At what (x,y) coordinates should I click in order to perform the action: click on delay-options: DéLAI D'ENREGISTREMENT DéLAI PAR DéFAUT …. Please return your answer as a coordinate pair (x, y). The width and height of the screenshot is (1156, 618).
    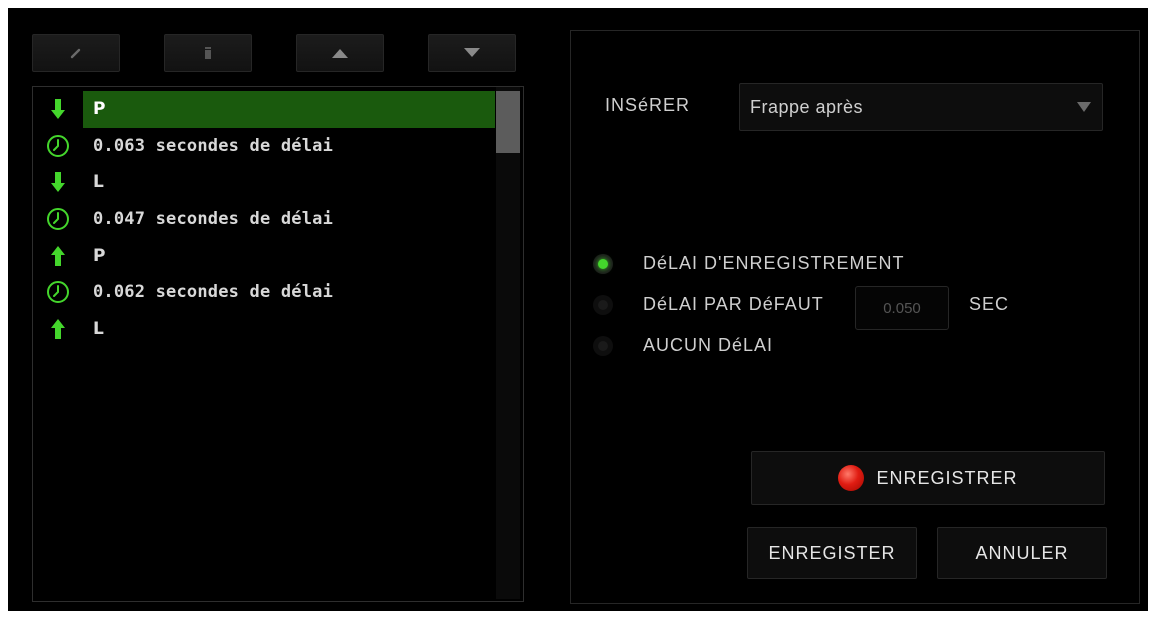
    Looking at the image, I should click on (853, 304).